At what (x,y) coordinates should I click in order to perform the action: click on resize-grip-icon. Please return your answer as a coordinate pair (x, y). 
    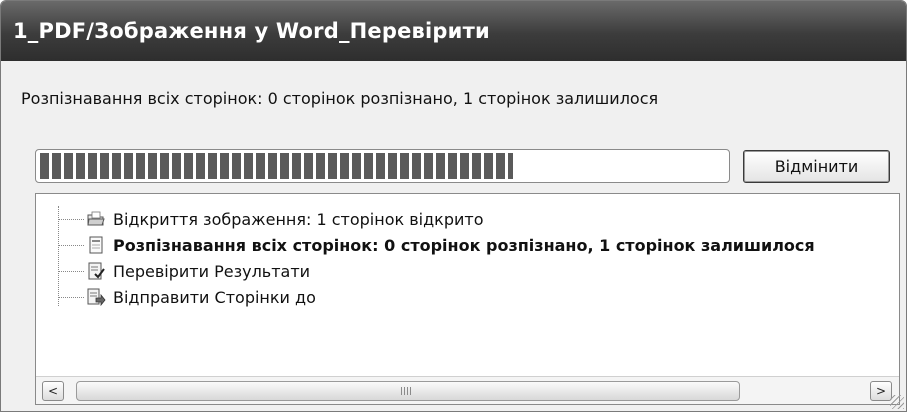
    Looking at the image, I should click on (897, 402).